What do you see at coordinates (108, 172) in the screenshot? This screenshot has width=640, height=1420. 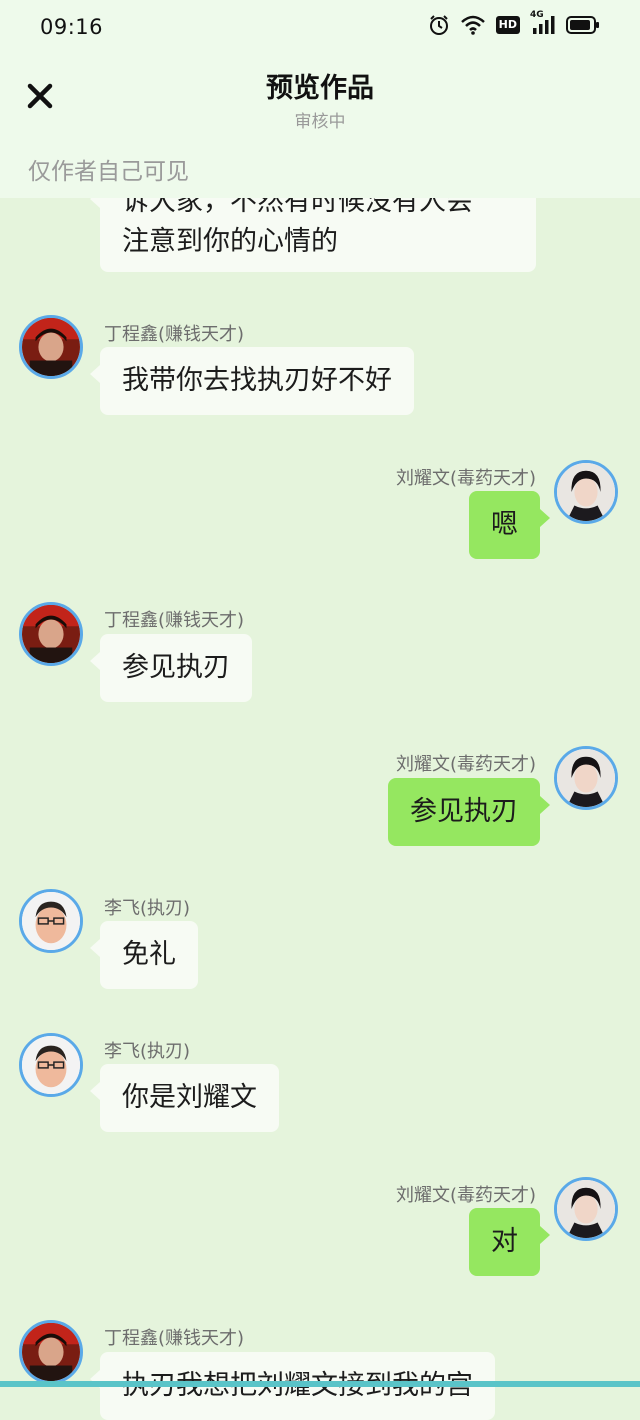 I see `privacy-note: 仅作者自己可见` at bounding box center [108, 172].